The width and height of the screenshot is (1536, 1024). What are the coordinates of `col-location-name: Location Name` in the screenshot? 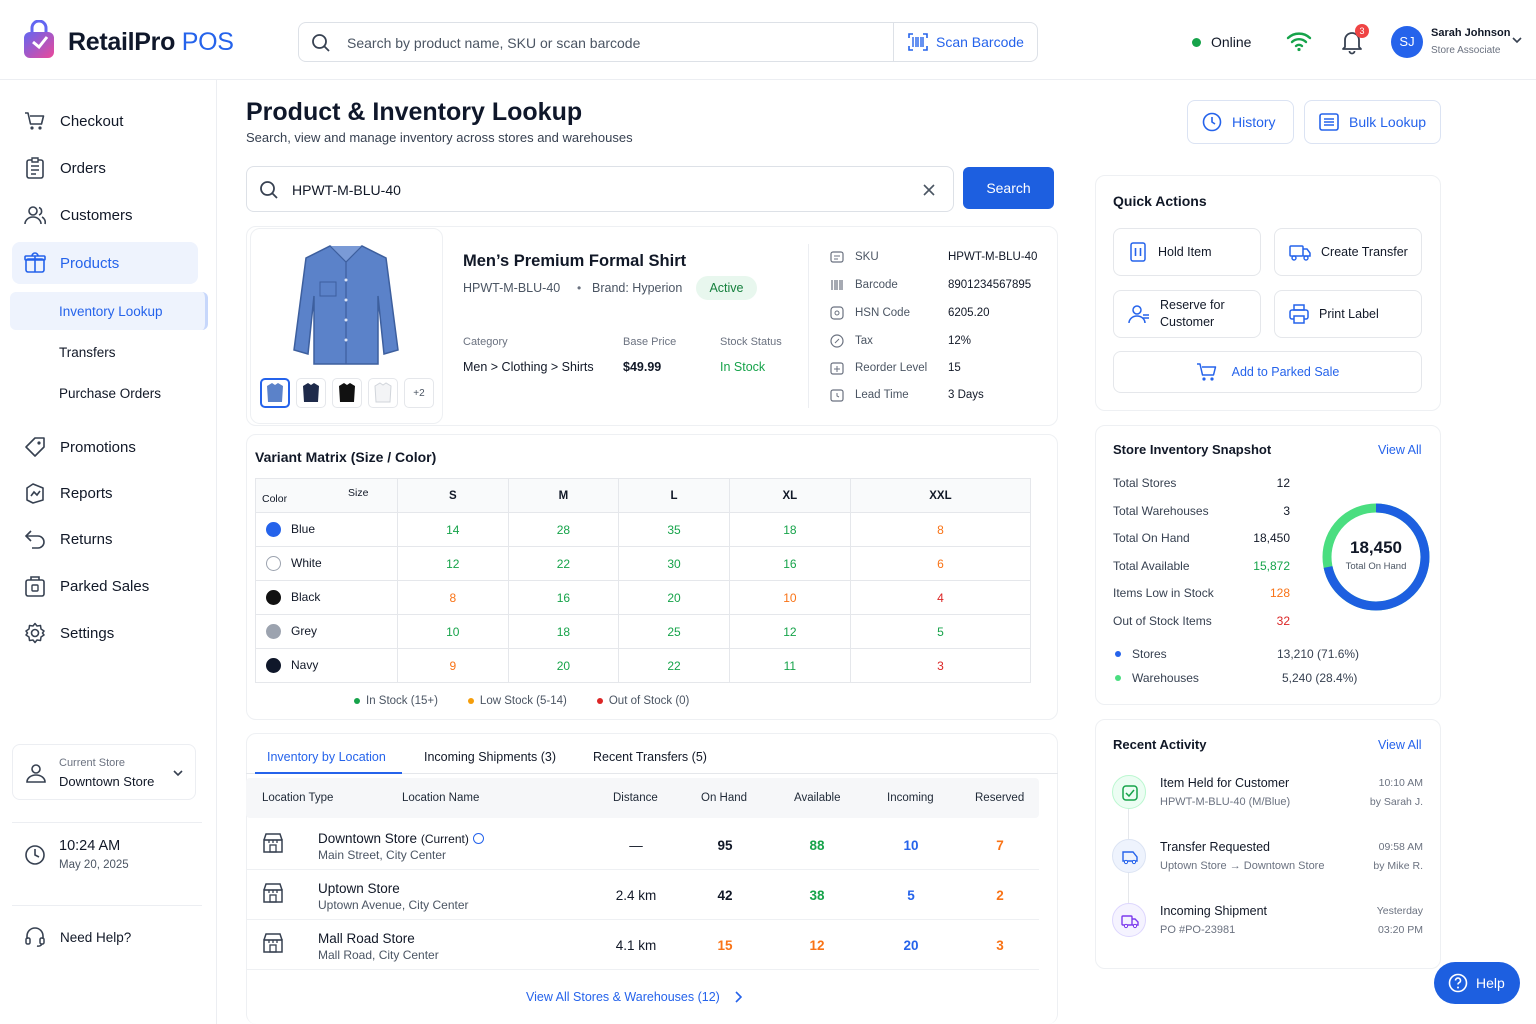 It's located at (441, 798).